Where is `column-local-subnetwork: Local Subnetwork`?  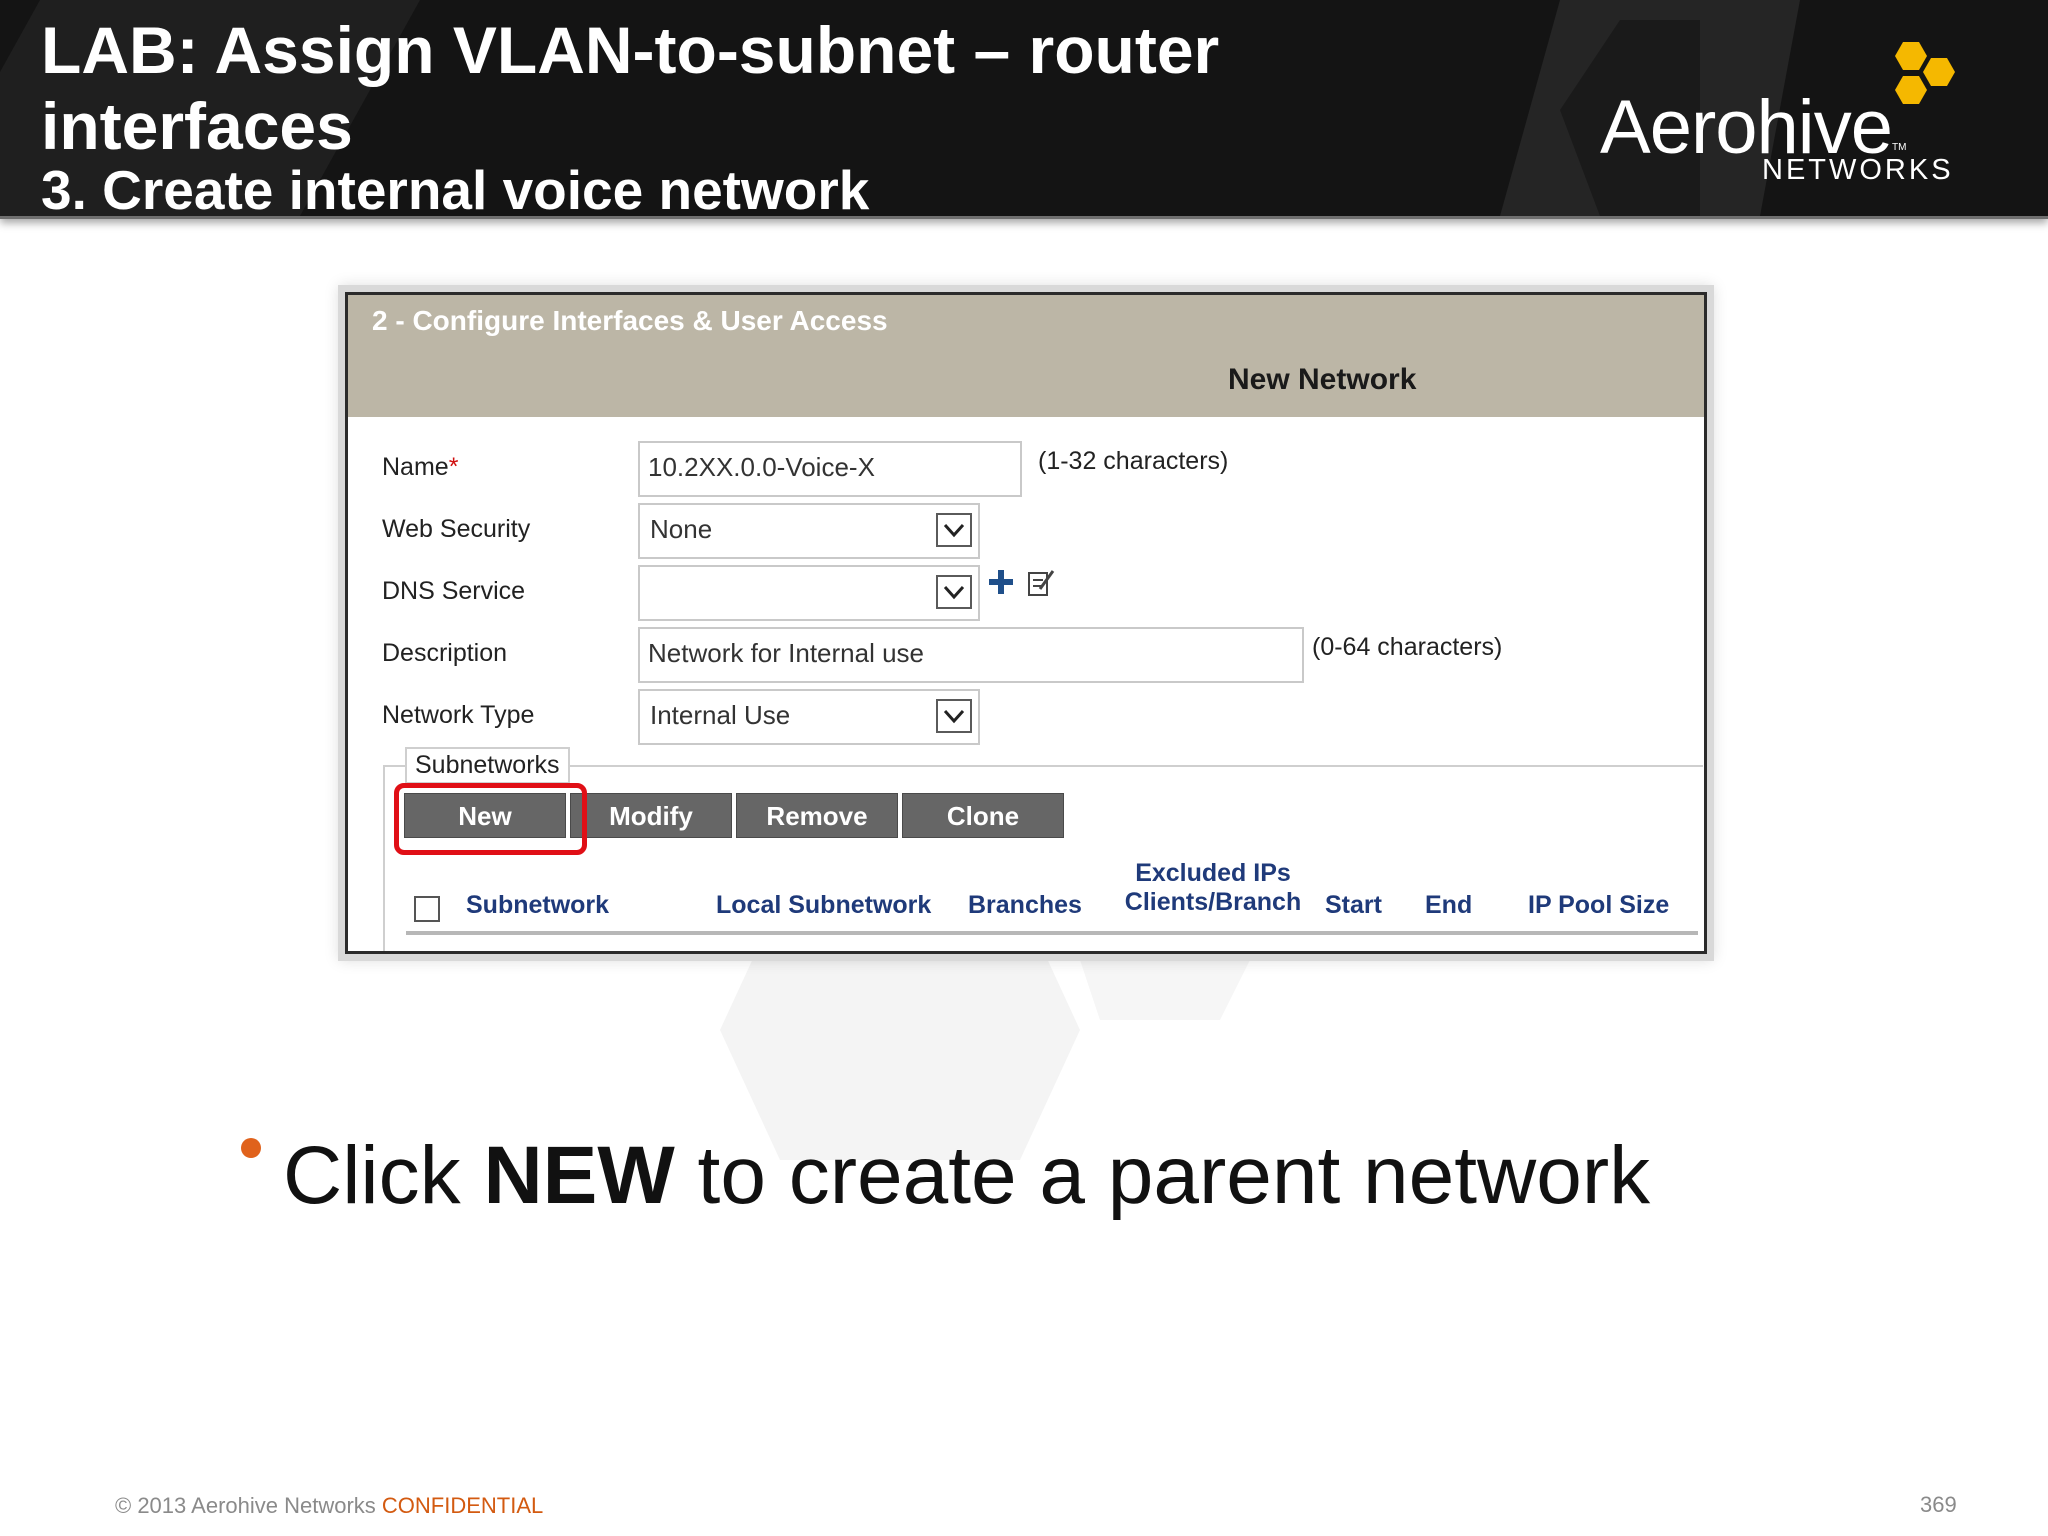 column-local-subnetwork: Local Subnetwork is located at coordinates (823, 905).